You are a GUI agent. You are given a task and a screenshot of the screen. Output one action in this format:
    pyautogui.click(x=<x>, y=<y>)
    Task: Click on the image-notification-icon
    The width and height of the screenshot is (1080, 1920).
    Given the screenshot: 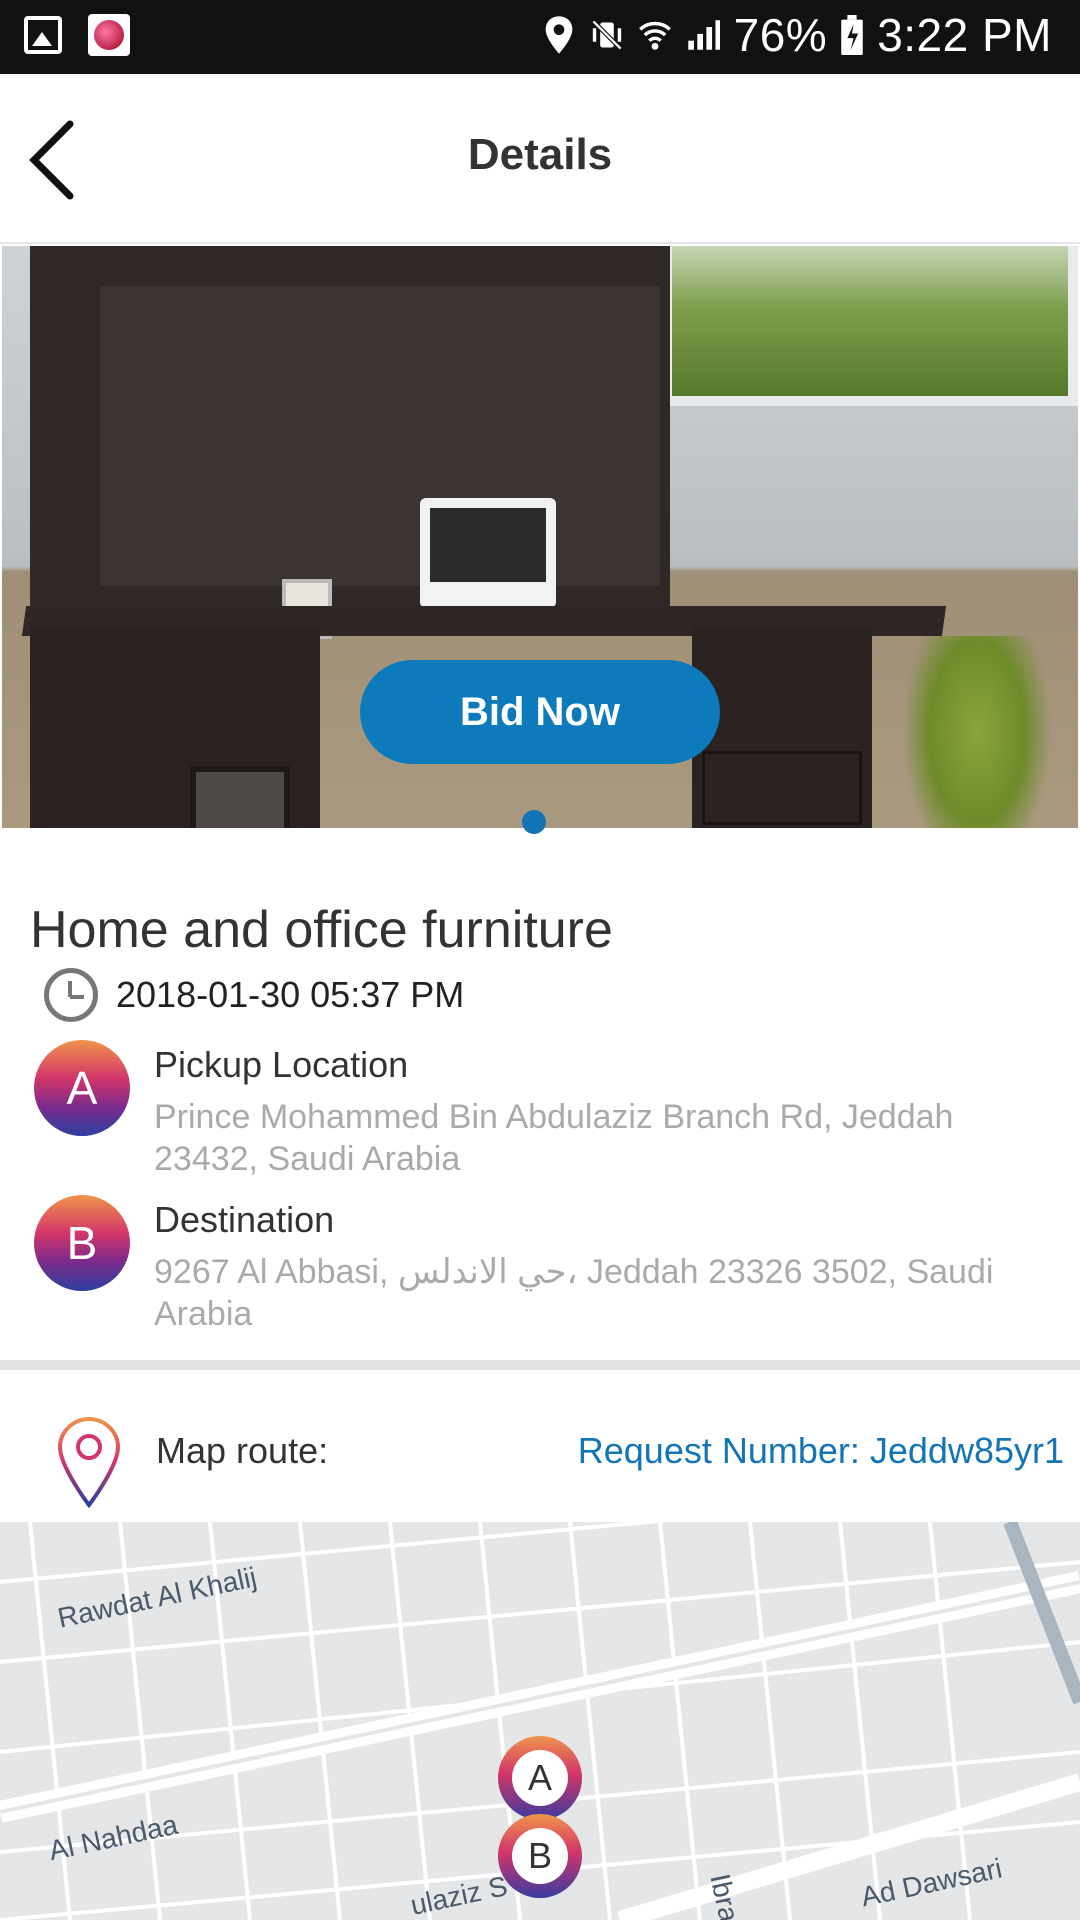 What is the action you would take?
    pyautogui.click(x=43, y=35)
    